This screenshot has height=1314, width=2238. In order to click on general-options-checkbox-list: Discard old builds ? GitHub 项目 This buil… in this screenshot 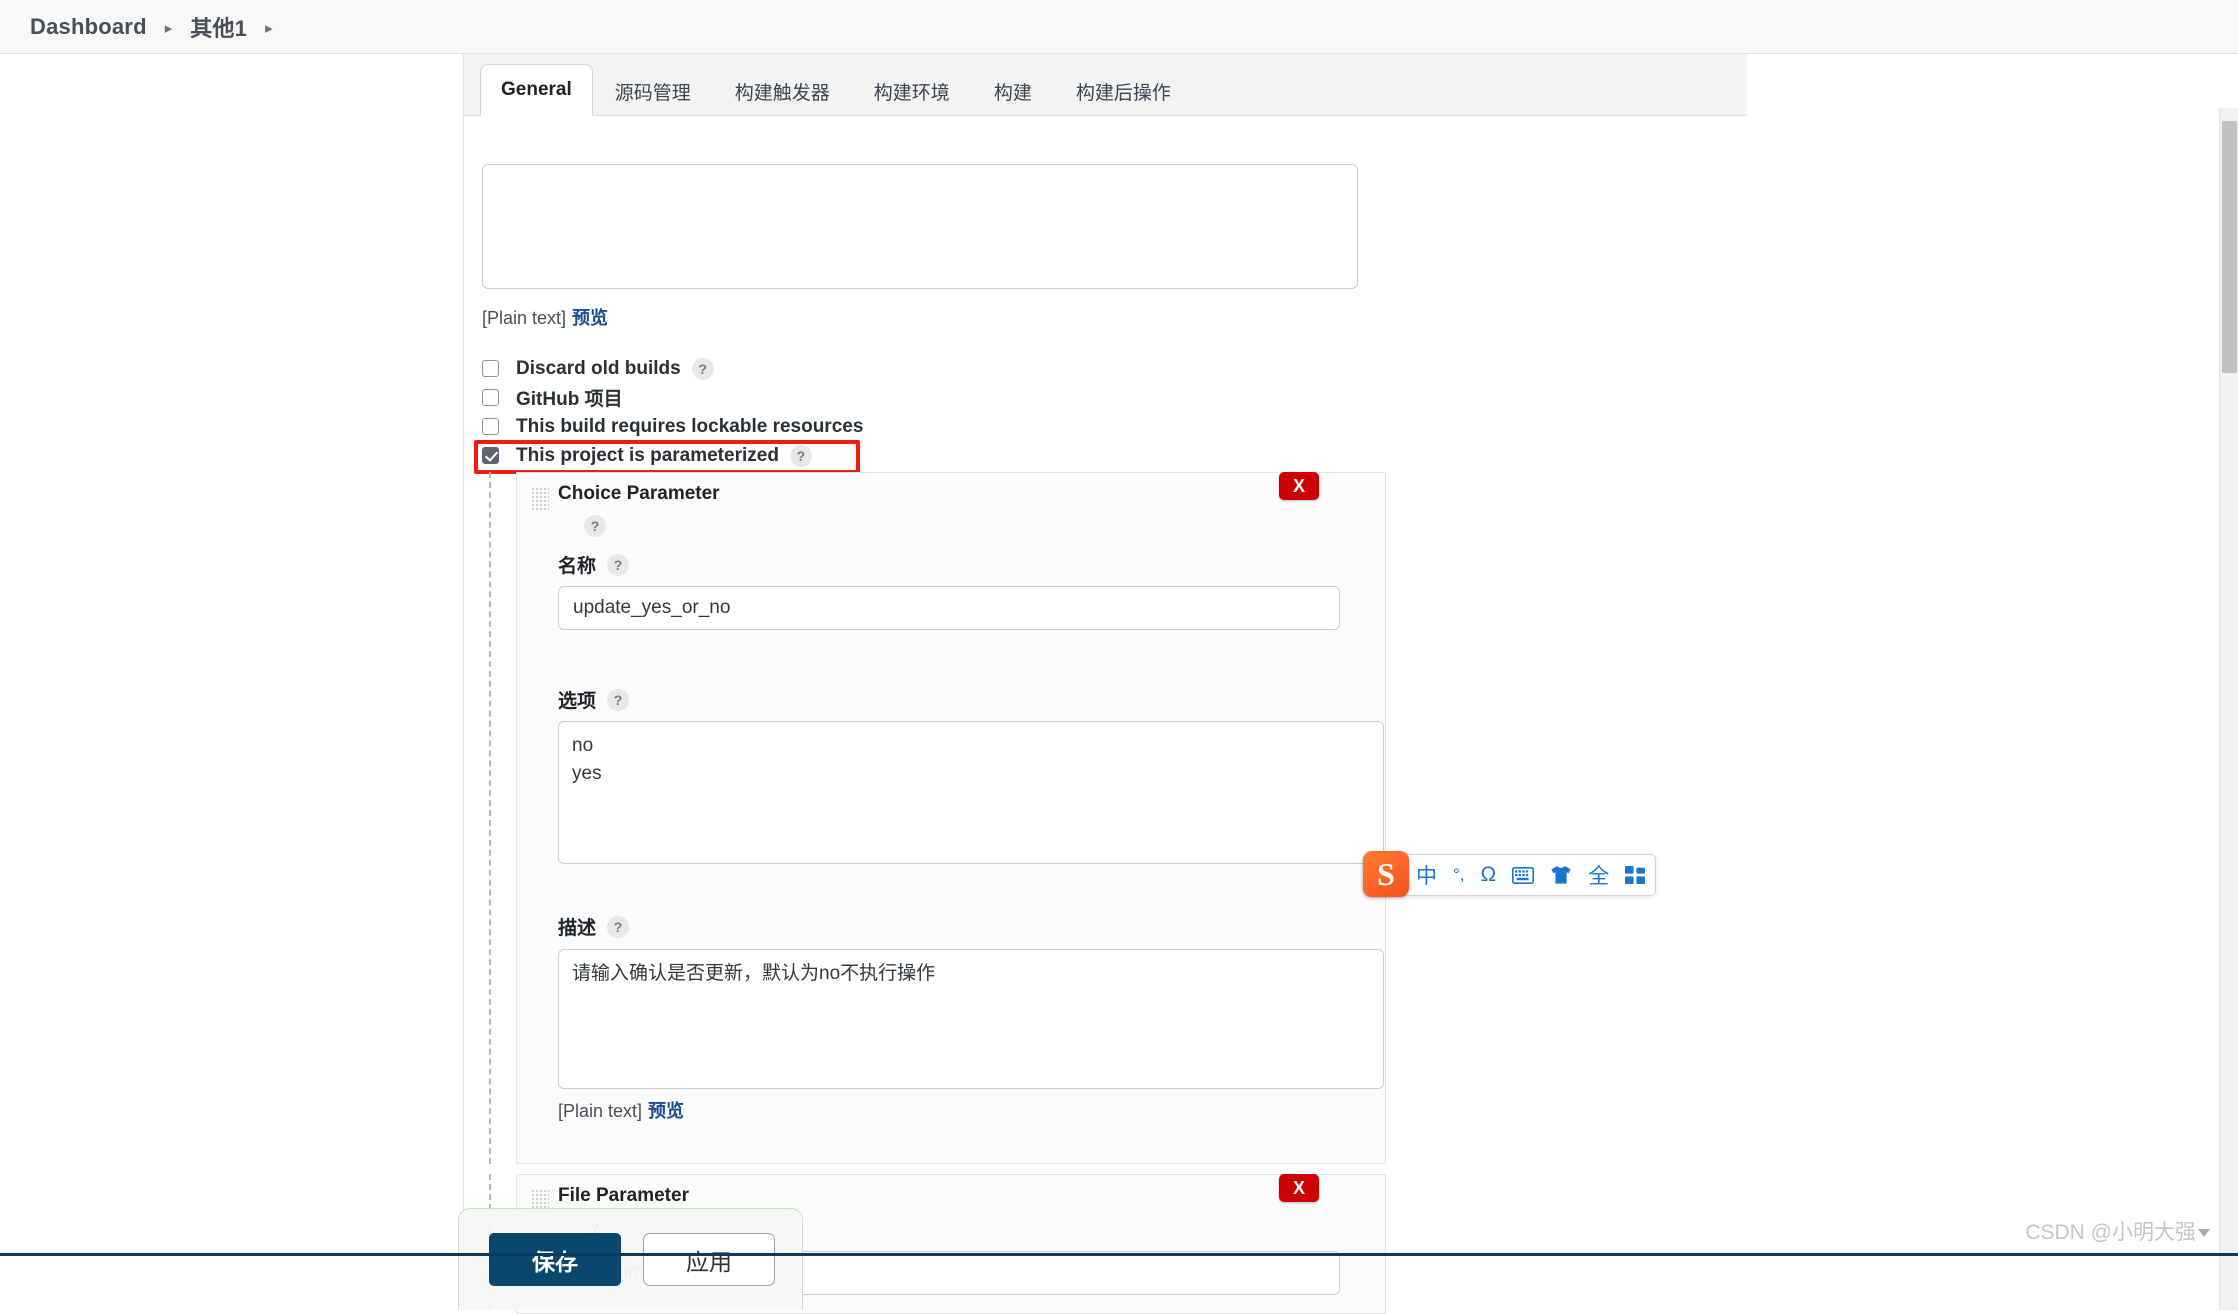, I will do `click(672, 412)`.